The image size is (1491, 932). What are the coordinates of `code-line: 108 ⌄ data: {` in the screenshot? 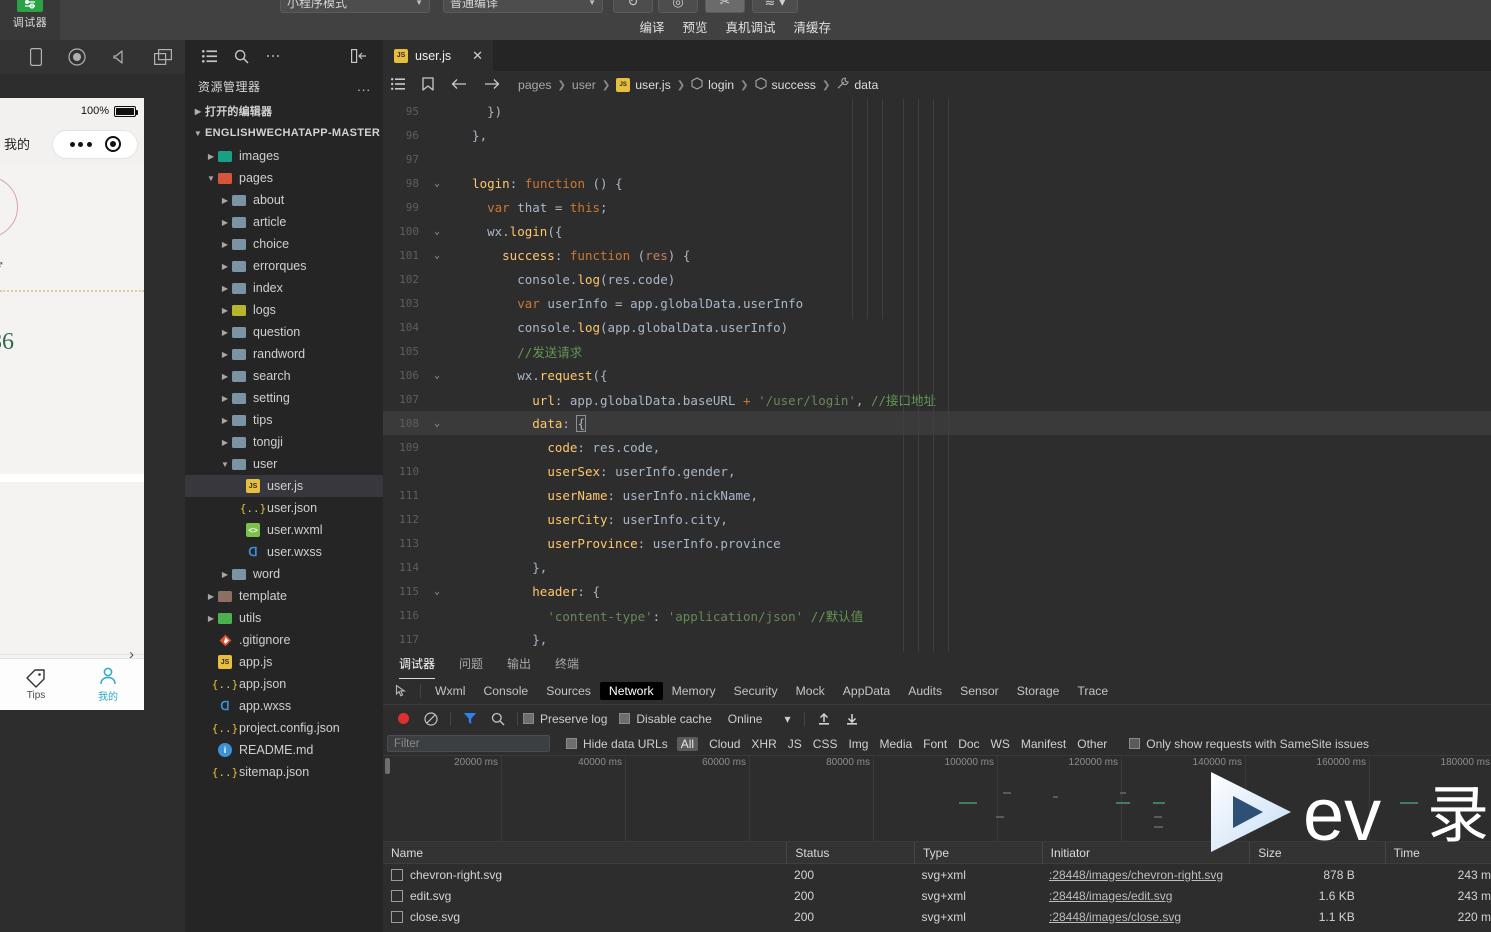 It's located at (937, 423).